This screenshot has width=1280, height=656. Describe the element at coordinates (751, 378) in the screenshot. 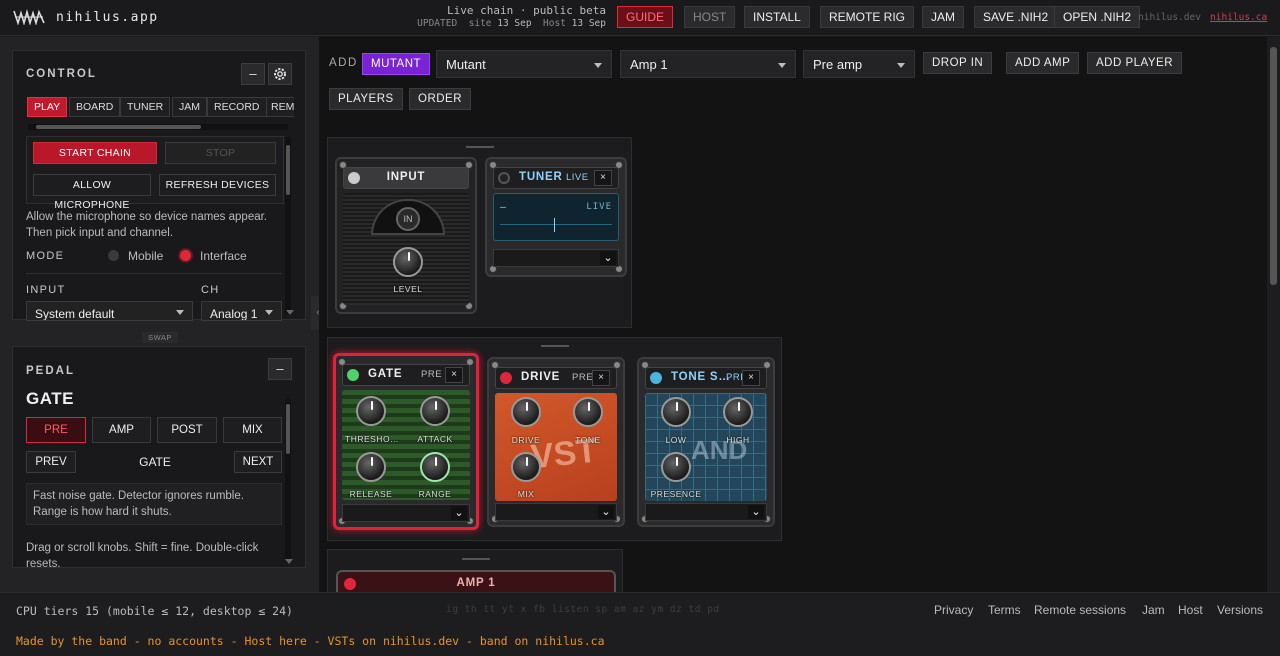

I see `tone-stack-close-button: ×` at that location.